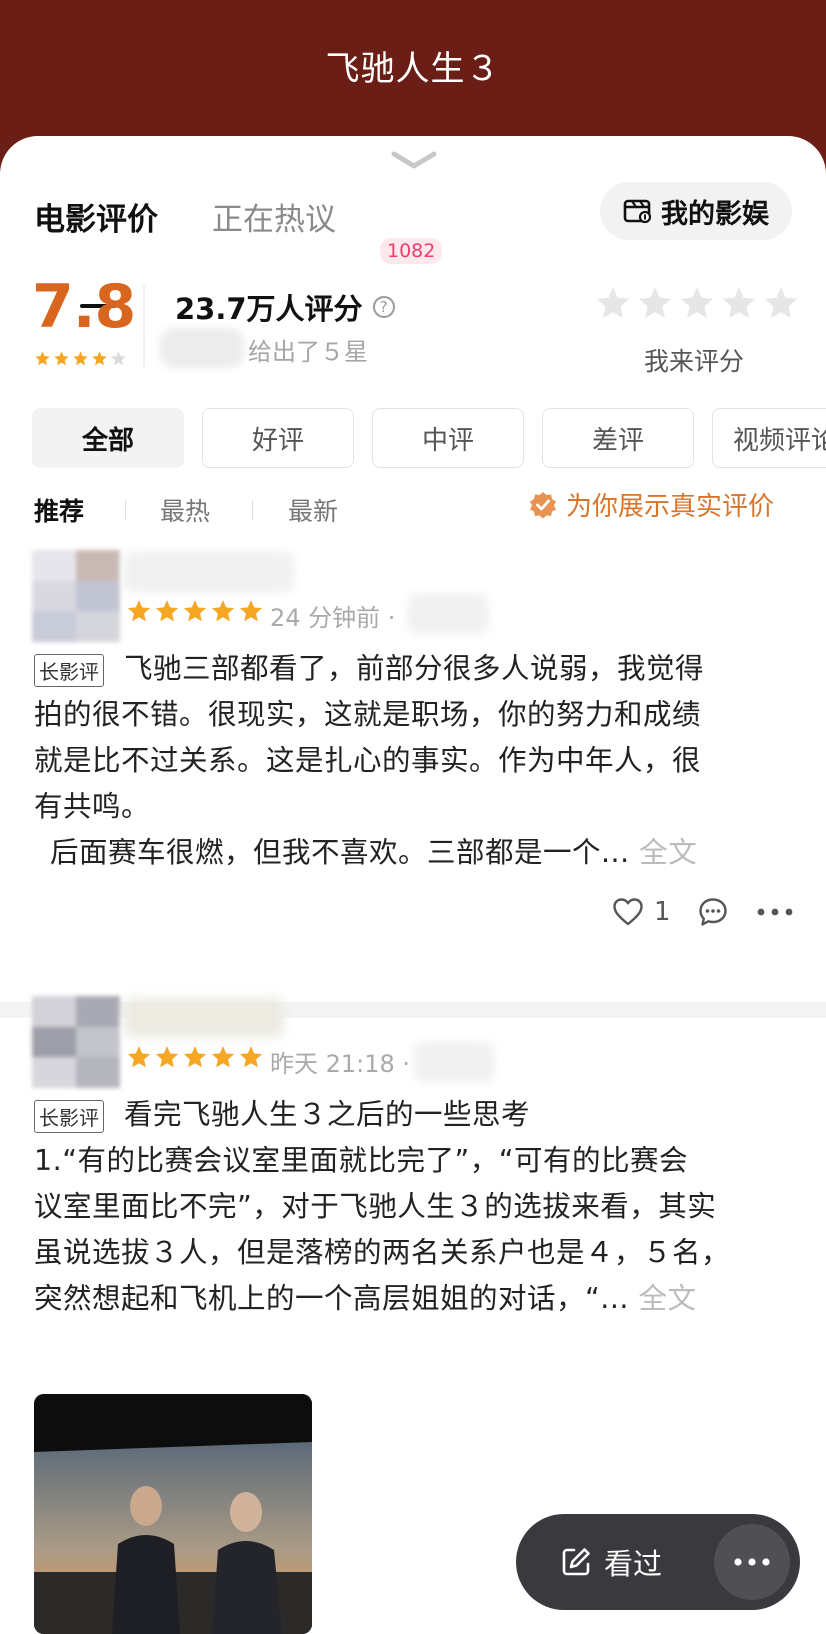 The image size is (826, 1634). I want to click on fab-more-button, so click(752, 1562).